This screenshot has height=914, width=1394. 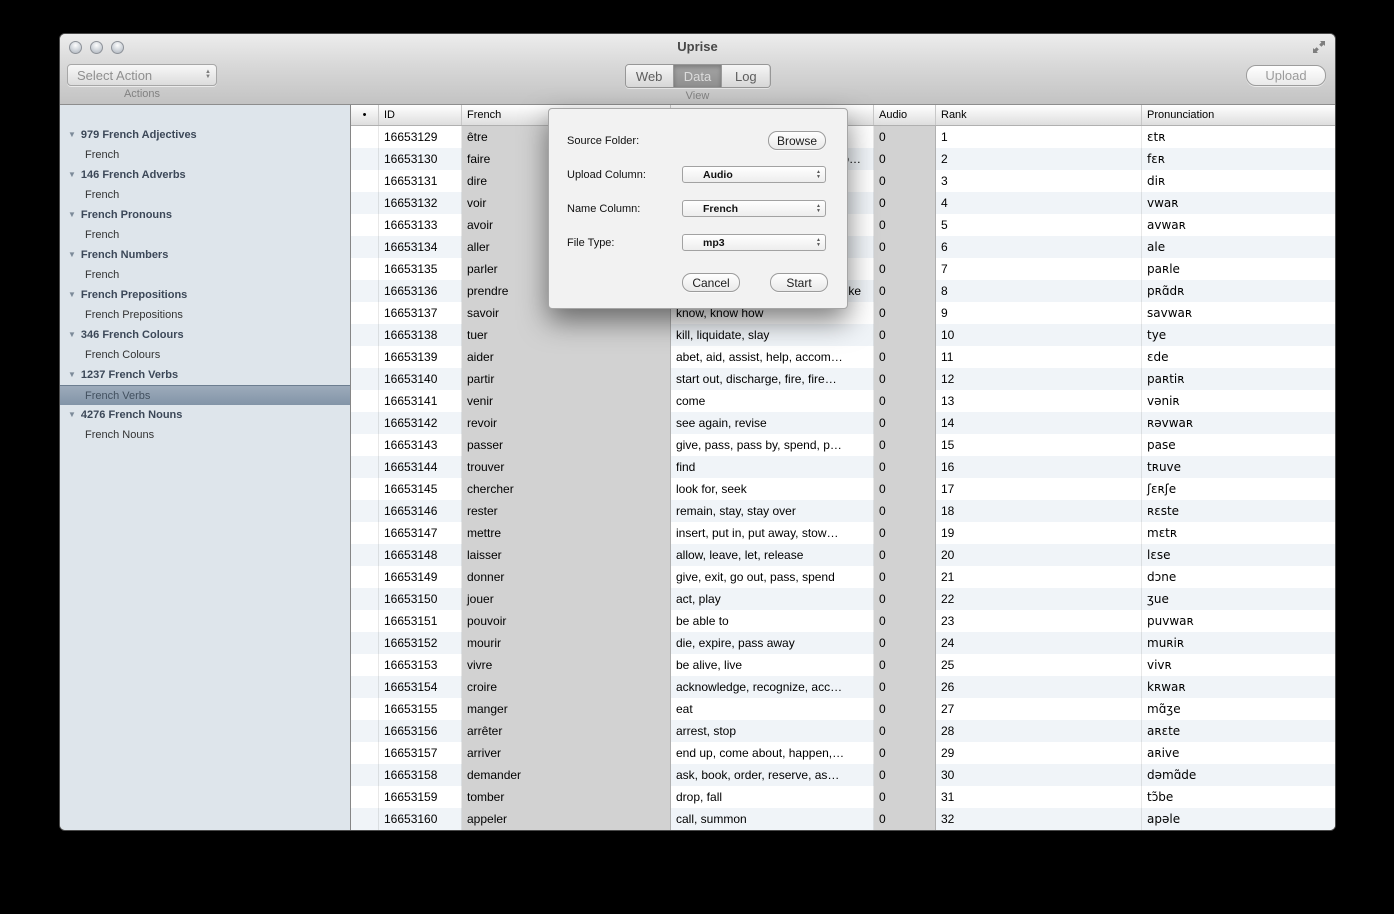 I want to click on table-row: 16653145 chercher look for, seek 0 17 ʃɛʀʃe, so click(x=843, y=489).